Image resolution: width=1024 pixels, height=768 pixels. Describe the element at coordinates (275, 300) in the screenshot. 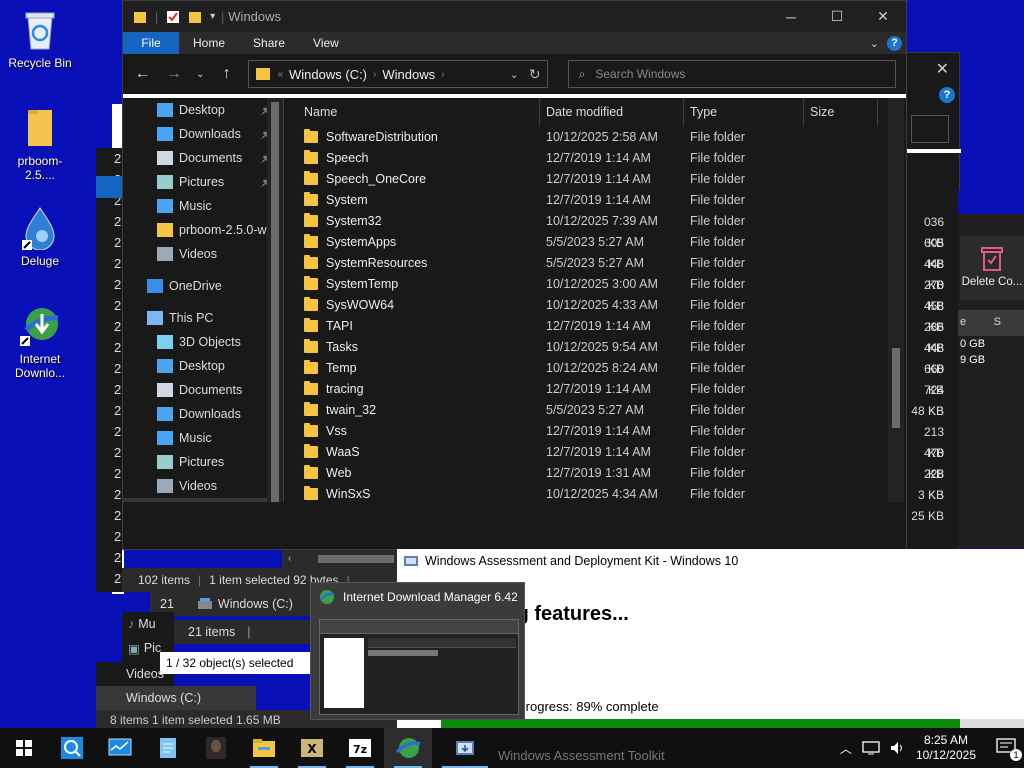

I see `nav-scrollbar` at that location.